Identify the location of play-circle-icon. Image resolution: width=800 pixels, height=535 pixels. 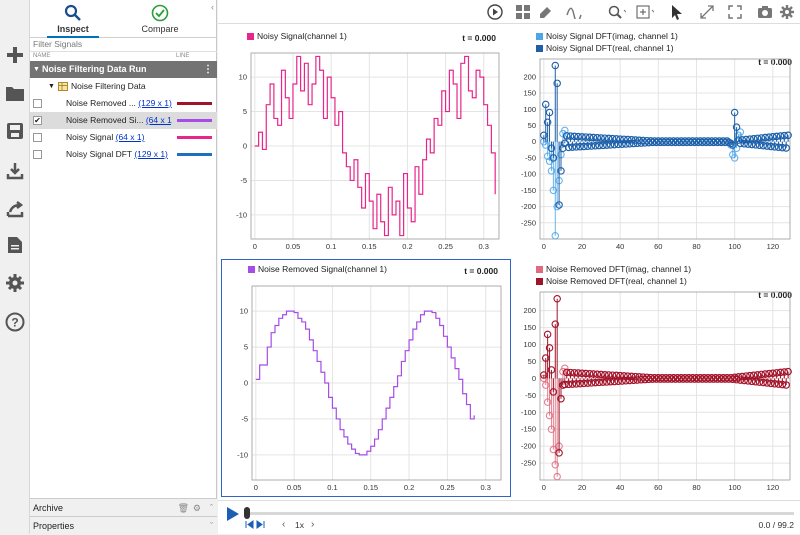
(495, 12).